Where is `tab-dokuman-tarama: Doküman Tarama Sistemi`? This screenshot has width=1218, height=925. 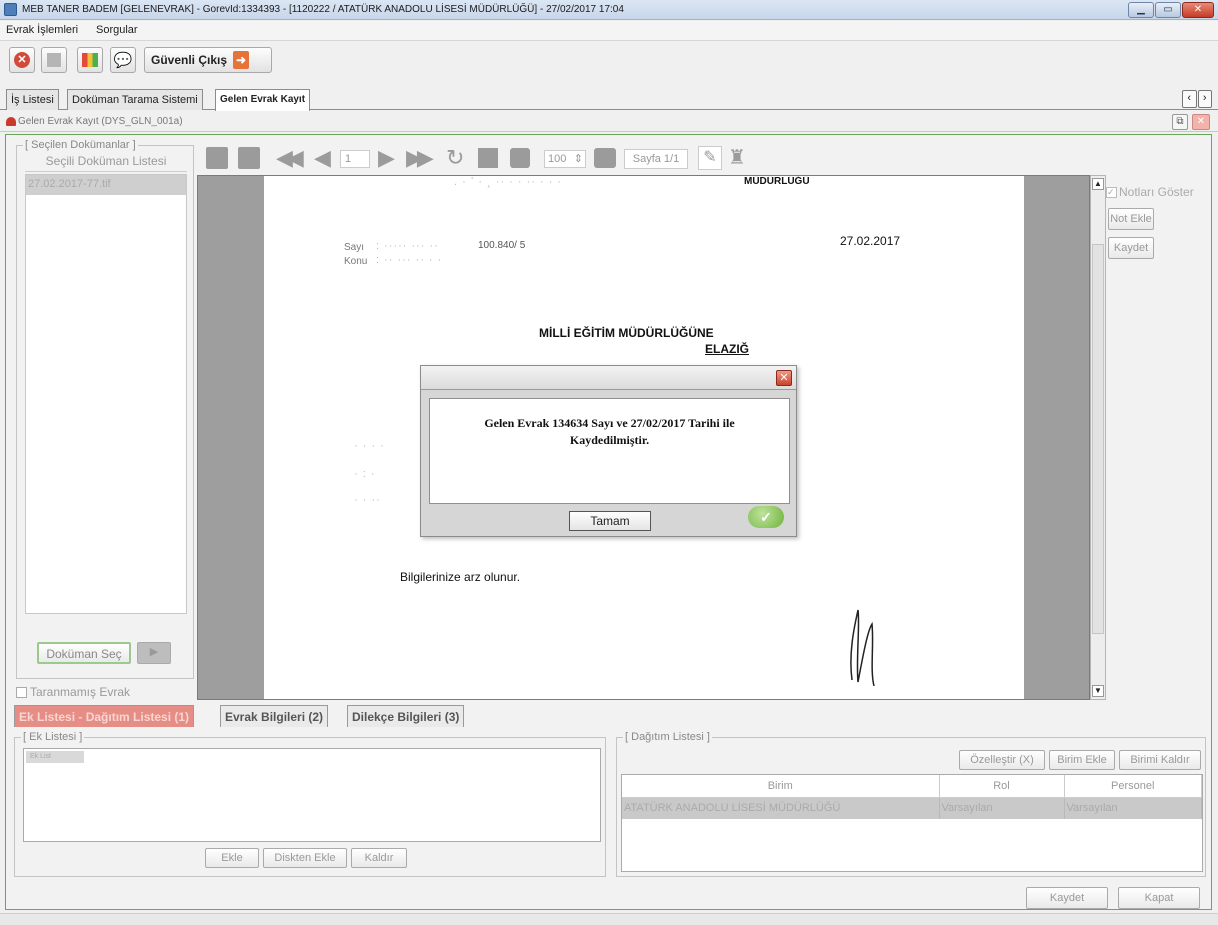
tab-dokuman-tarama: Doküman Tarama Sistemi is located at coordinates (135, 99).